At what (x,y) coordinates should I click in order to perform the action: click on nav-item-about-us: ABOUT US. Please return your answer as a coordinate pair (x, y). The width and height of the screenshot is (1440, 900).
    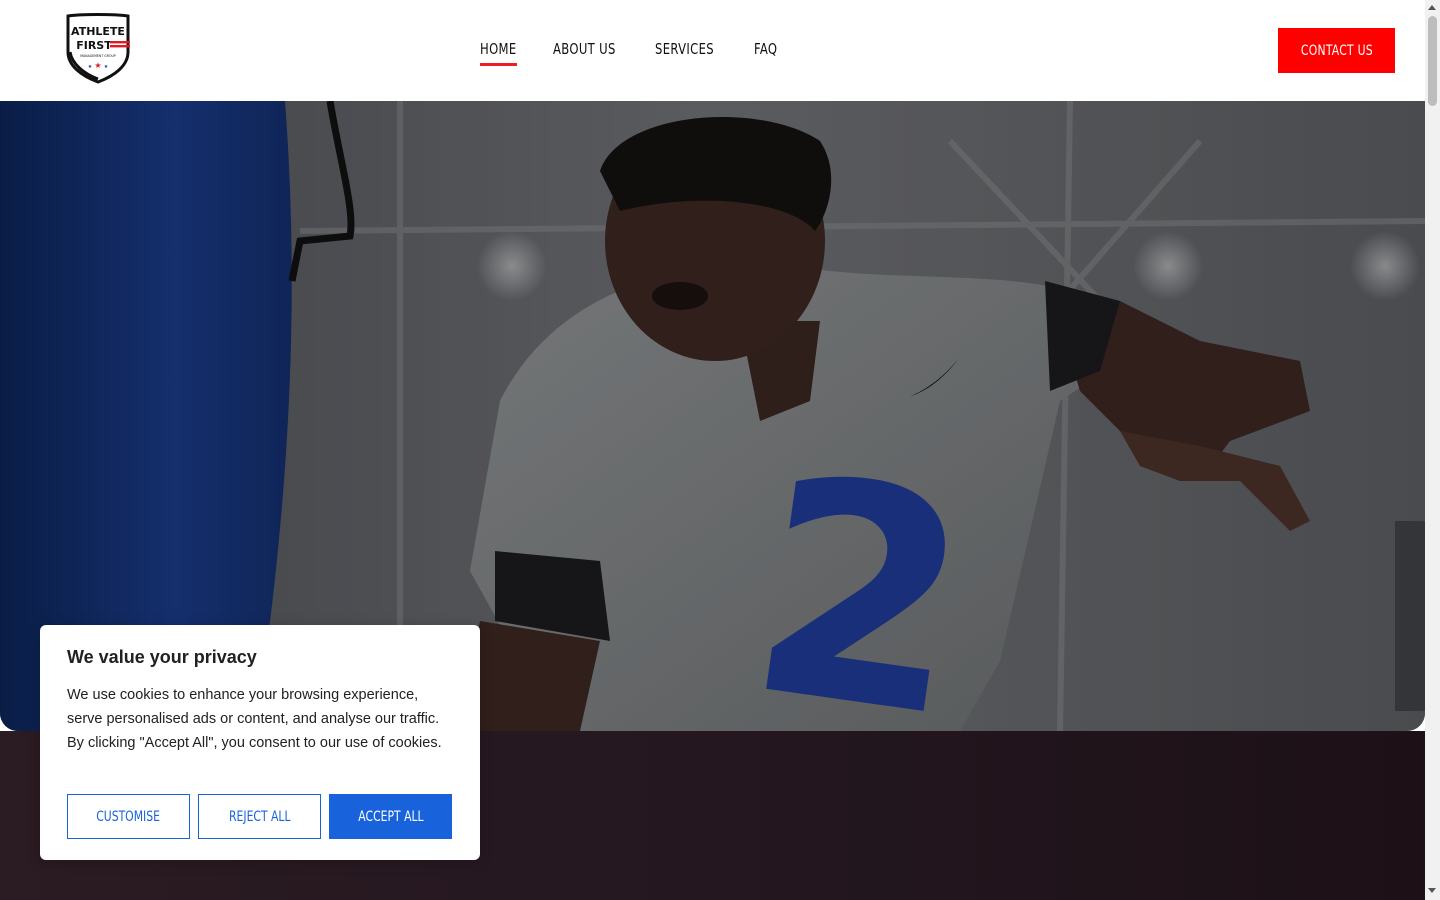
    Looking at the image, I should click on (584, 53).